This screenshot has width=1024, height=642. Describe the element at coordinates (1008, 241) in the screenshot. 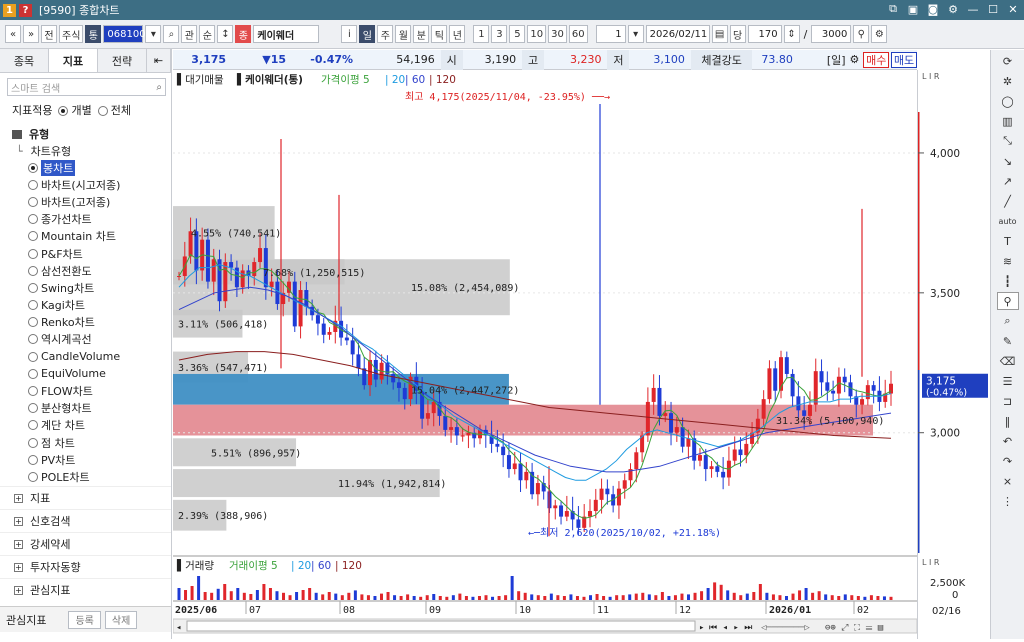

I see `text-icon: T` at that location.